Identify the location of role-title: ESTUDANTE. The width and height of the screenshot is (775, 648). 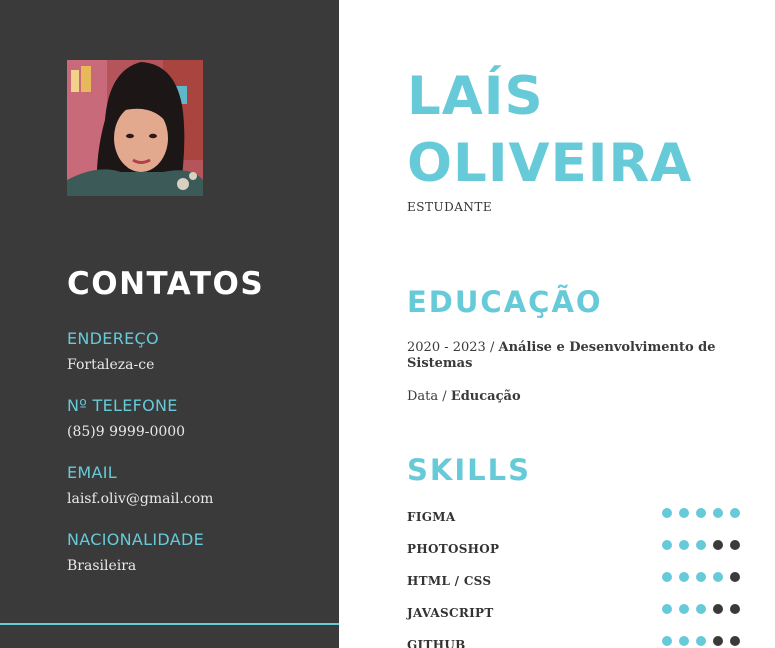
(450, 207).